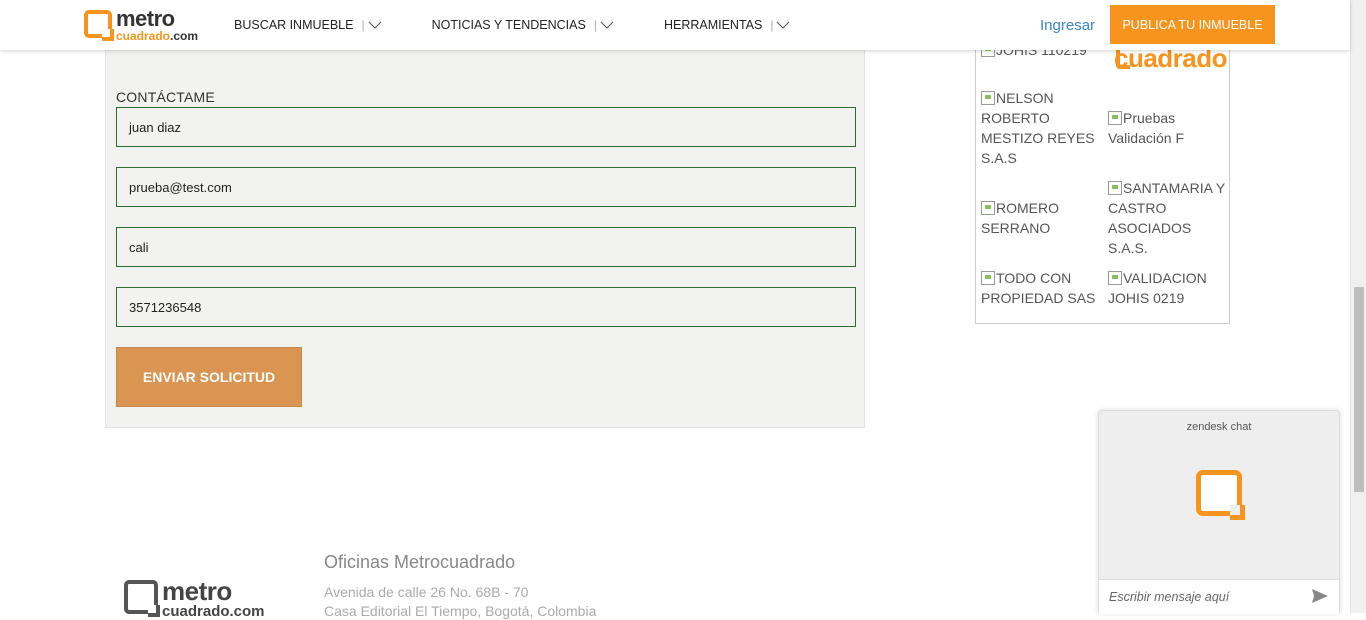 The height and width of the screenshot is (620, 1366). I want to click on publish-property-button: PUBLICA TU INMUEBLE, so click(1192, 24).